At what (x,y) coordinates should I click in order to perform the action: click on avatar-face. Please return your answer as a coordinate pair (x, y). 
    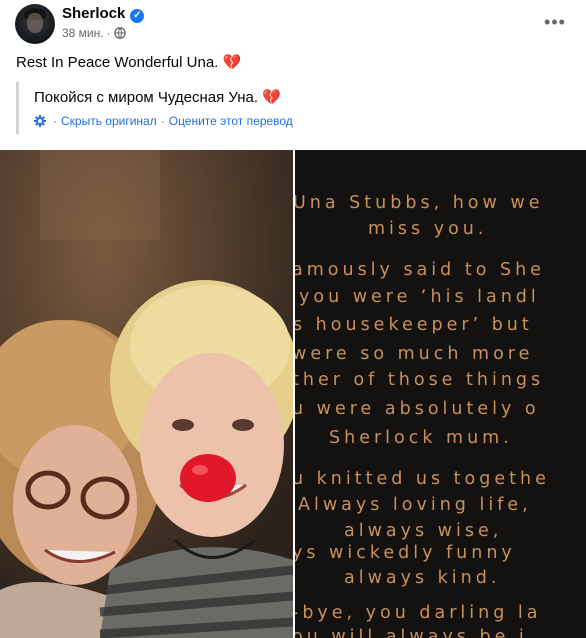
    Looking at the image, I should click on (35, 23).